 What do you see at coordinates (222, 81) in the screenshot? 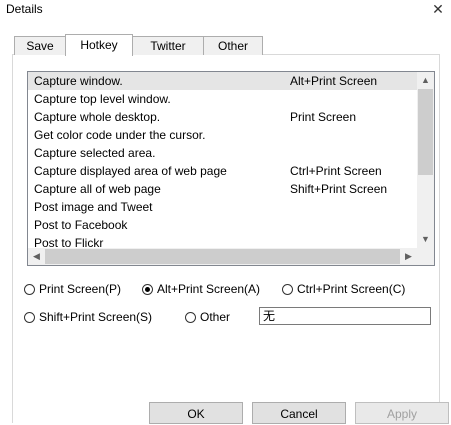
I see `list-item: Capture window. Alt+Print Screen` at bounding box center [222, 81].